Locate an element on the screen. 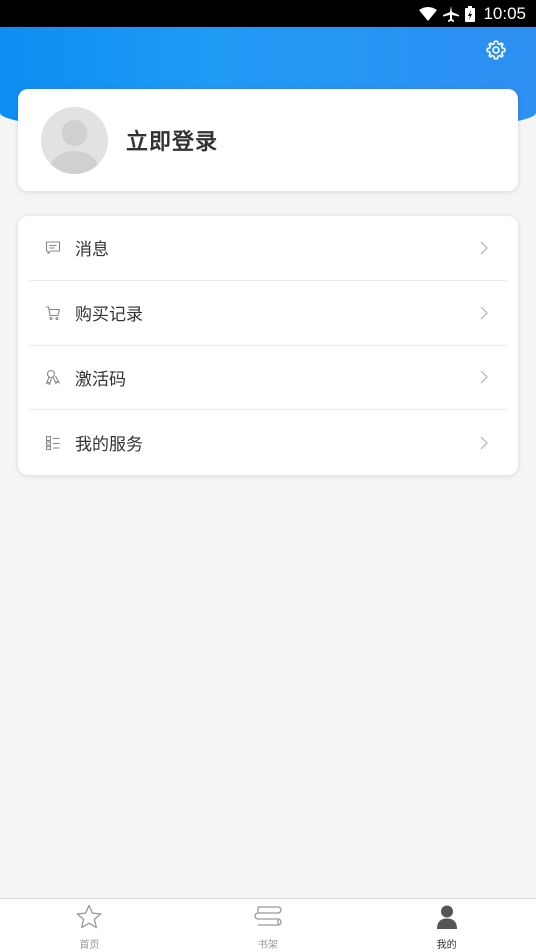 This screenshot has height=952, width=536. airplane-icon is located at coordinates (451, 13).